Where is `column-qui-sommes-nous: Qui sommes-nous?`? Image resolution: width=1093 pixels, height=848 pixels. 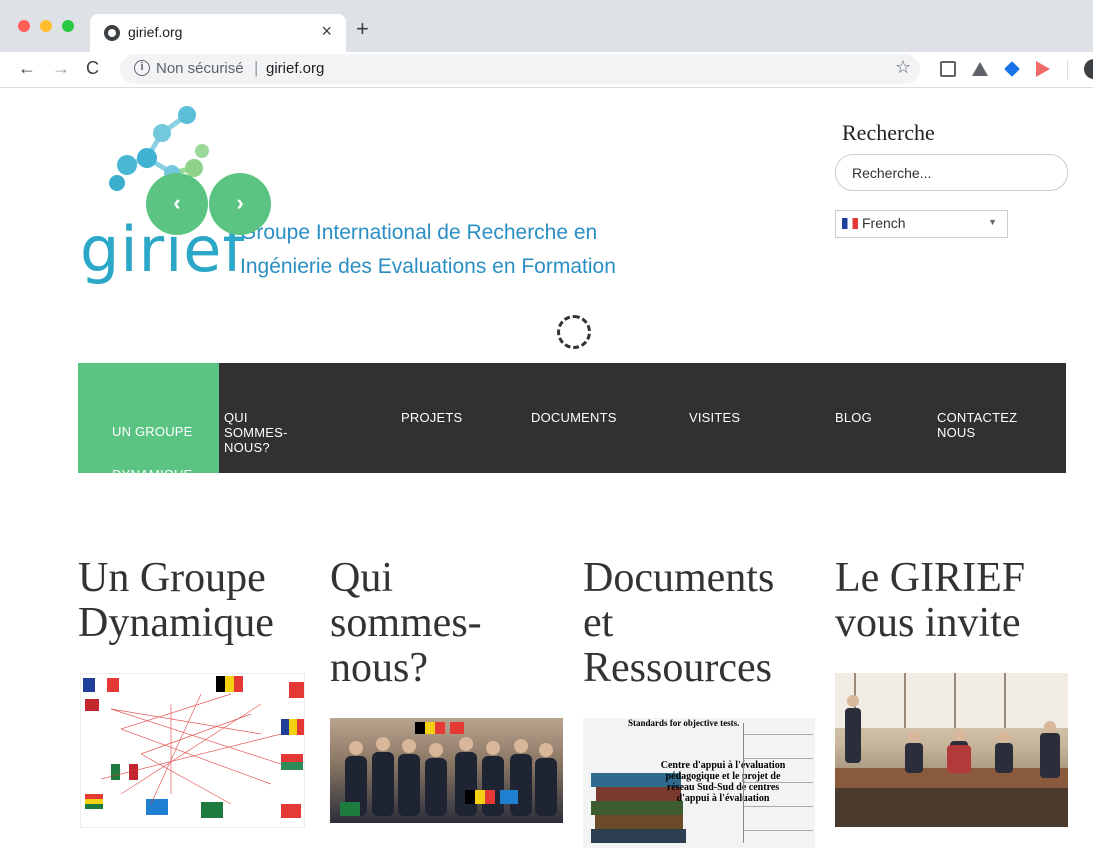
column-qui-sommes-nous: Qui sommes-nous? is located at coordinates (446, 623).